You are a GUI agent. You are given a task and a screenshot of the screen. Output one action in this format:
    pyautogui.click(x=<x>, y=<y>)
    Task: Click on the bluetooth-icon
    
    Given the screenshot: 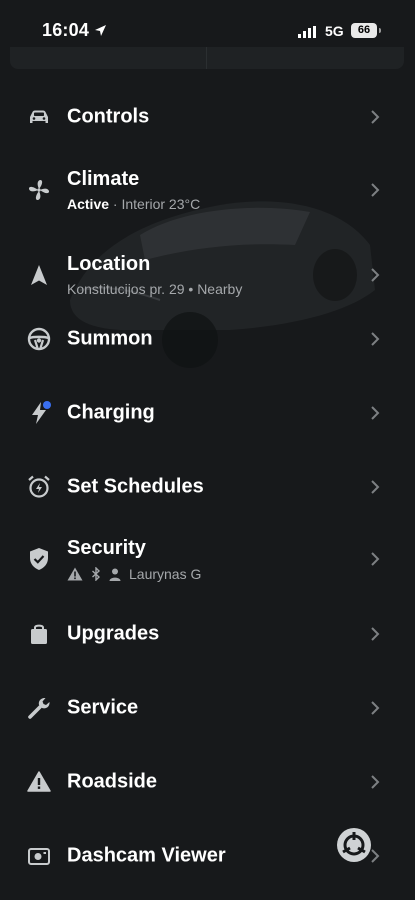 What is the action you would take?
    pyautogui.click(x=96, y=574)
    